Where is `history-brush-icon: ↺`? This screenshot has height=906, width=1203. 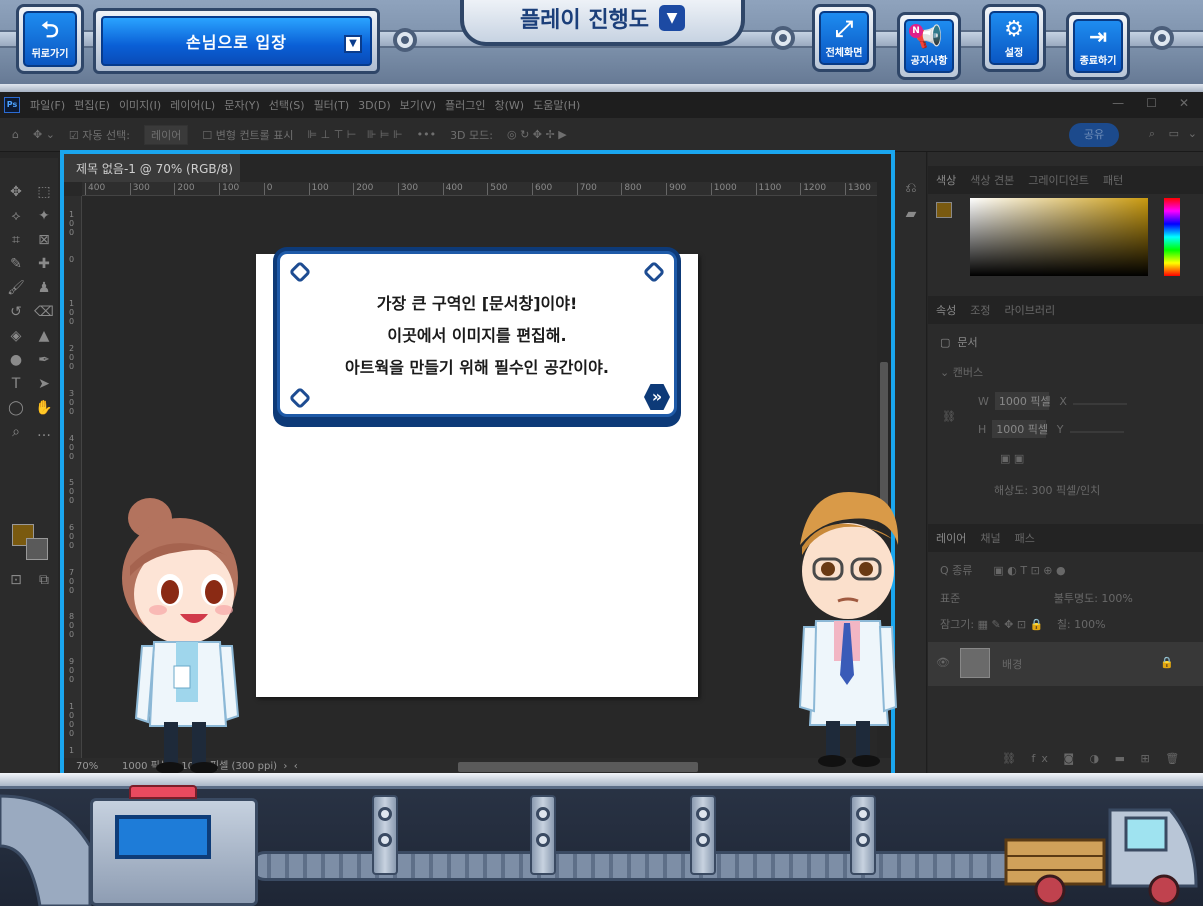 history-brush-icon: ↺ is located at coordinates (16, 312).